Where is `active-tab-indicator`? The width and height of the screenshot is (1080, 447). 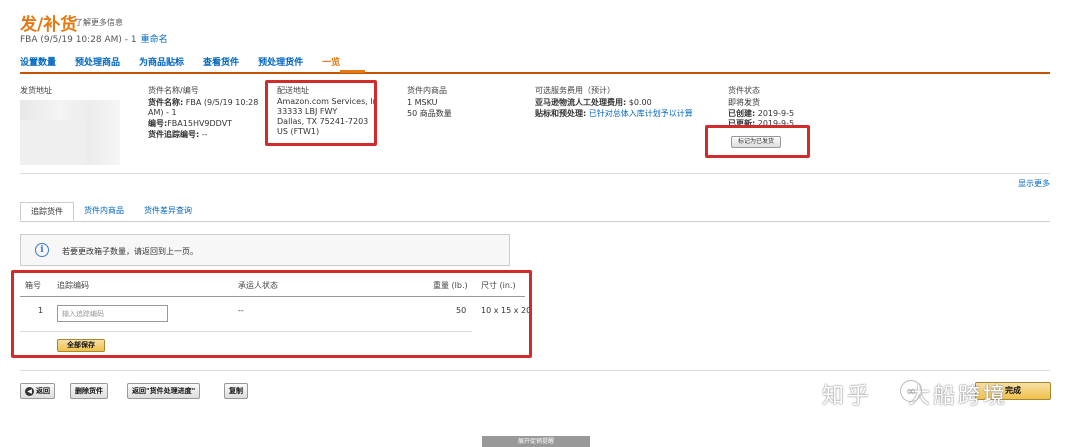 active-tab-indicator is located at coordinates (352, 71).